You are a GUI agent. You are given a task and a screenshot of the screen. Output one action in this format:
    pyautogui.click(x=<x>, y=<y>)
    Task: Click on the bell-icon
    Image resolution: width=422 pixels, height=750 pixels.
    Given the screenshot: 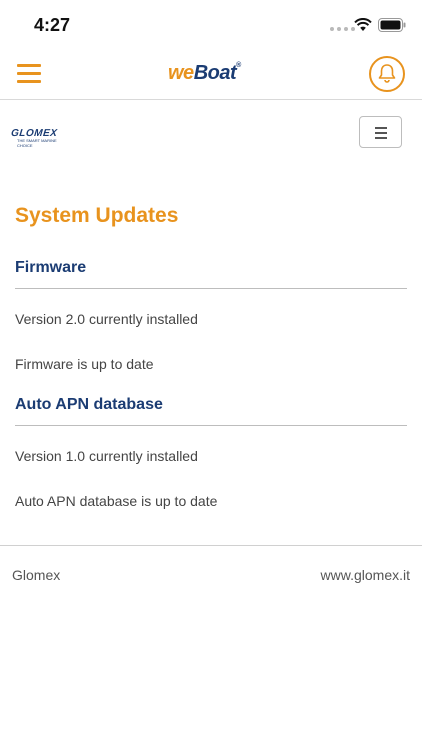 What is the action you would take?
    pyautogui.click(x=387, y=73)
    